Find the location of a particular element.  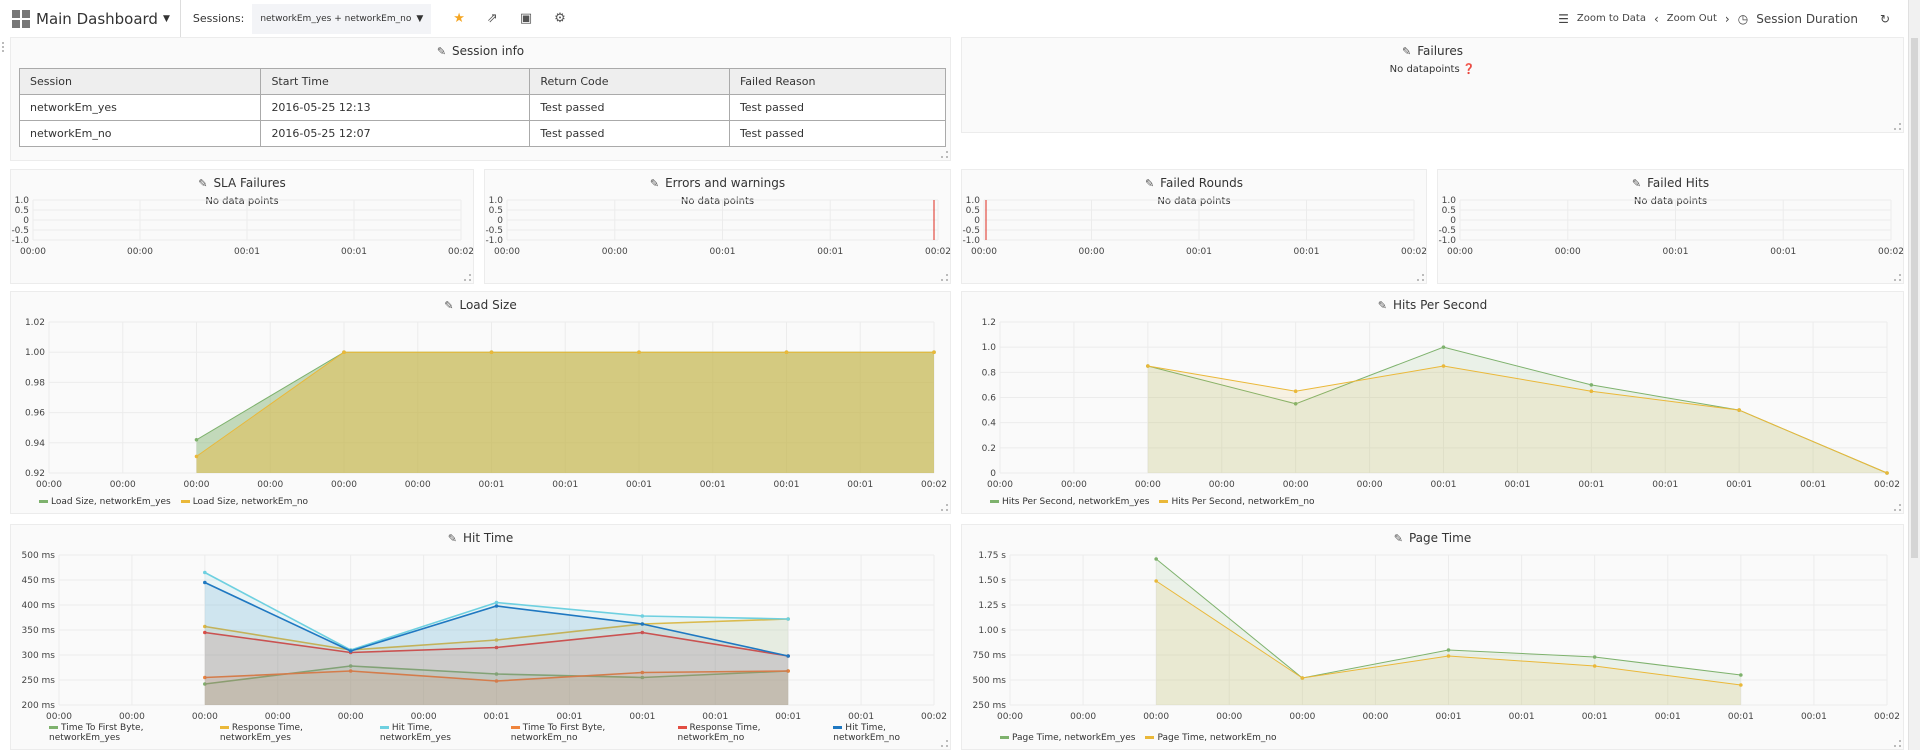

zoom-to-data-button: Zoom to Data is located at coordinates (1611, 18).